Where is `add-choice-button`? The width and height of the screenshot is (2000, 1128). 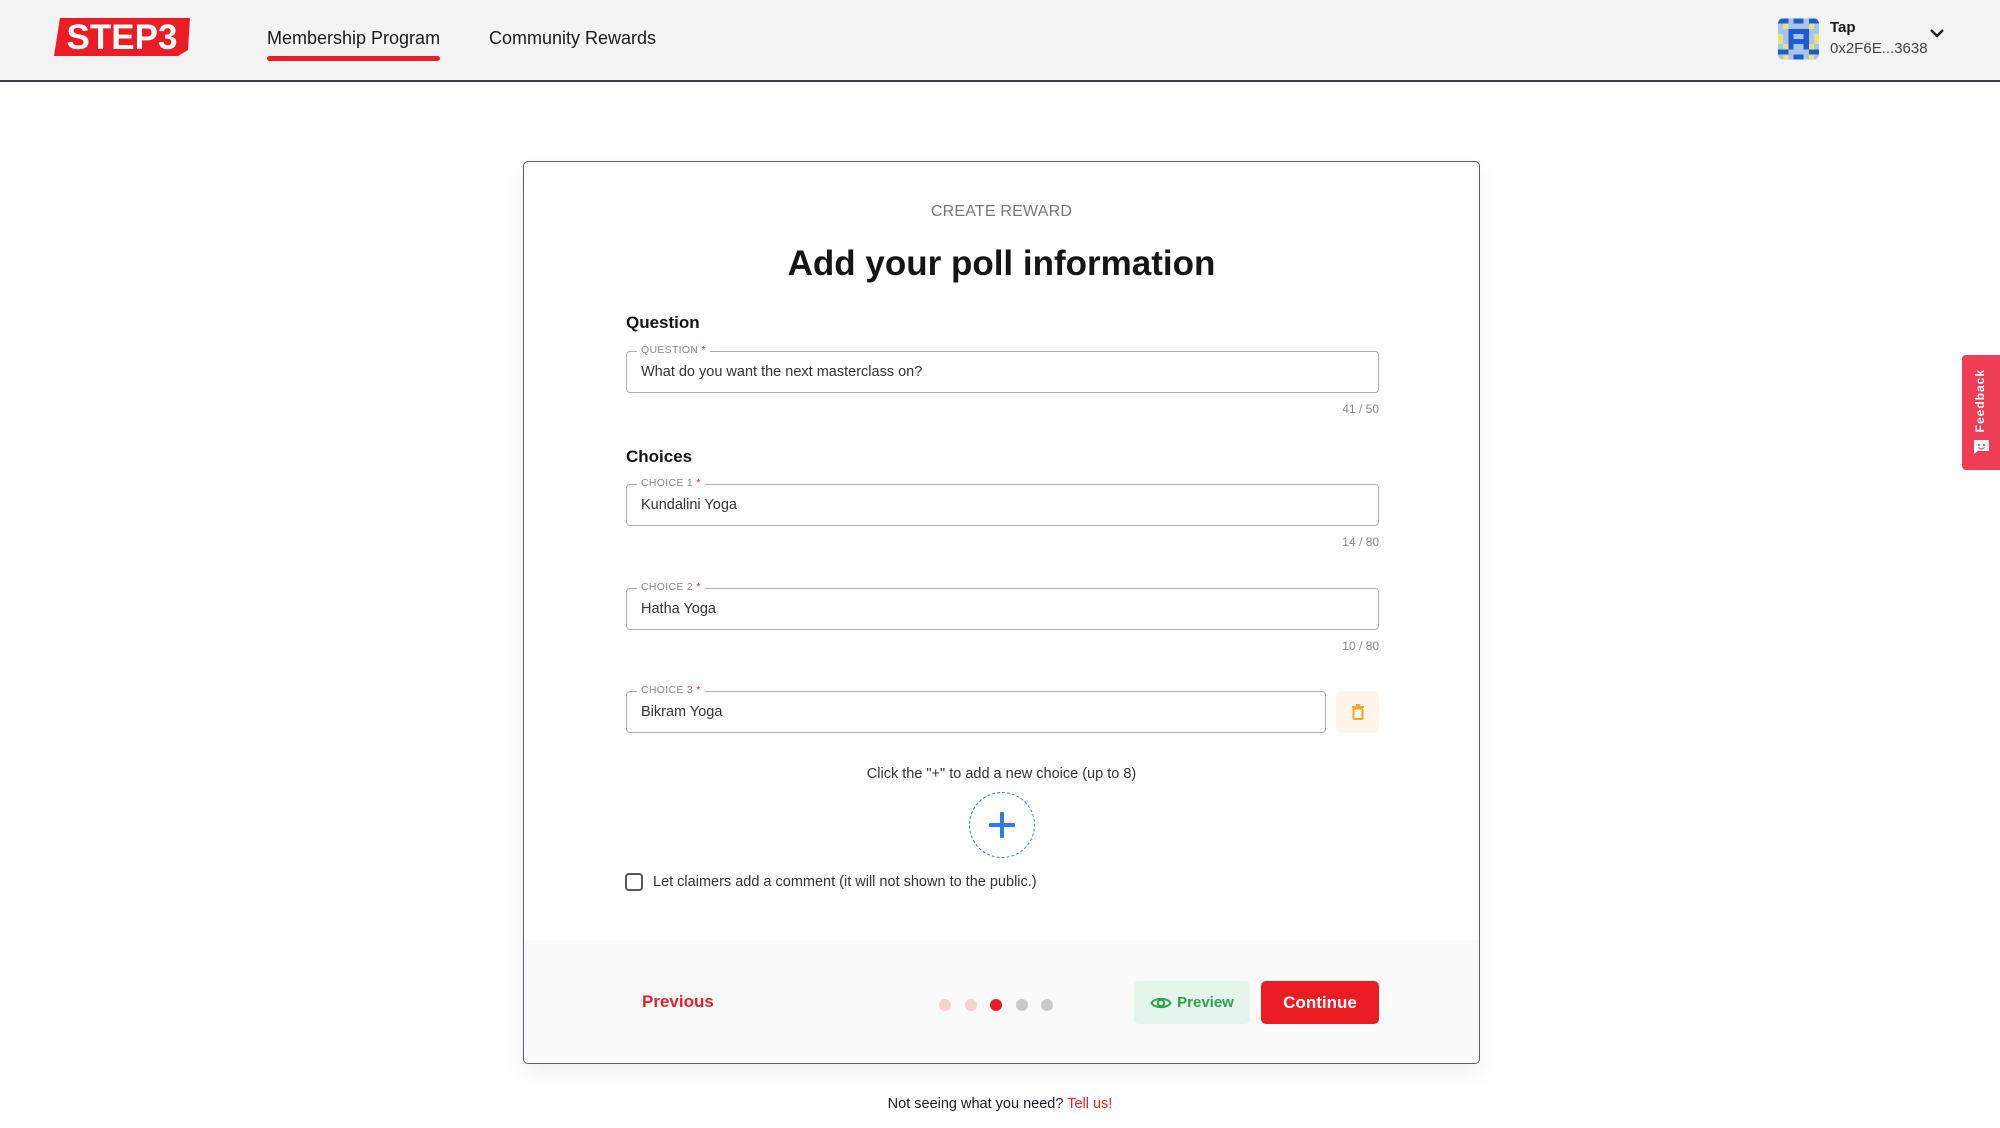 add-choice-button is located at coordinates (1002, 825).